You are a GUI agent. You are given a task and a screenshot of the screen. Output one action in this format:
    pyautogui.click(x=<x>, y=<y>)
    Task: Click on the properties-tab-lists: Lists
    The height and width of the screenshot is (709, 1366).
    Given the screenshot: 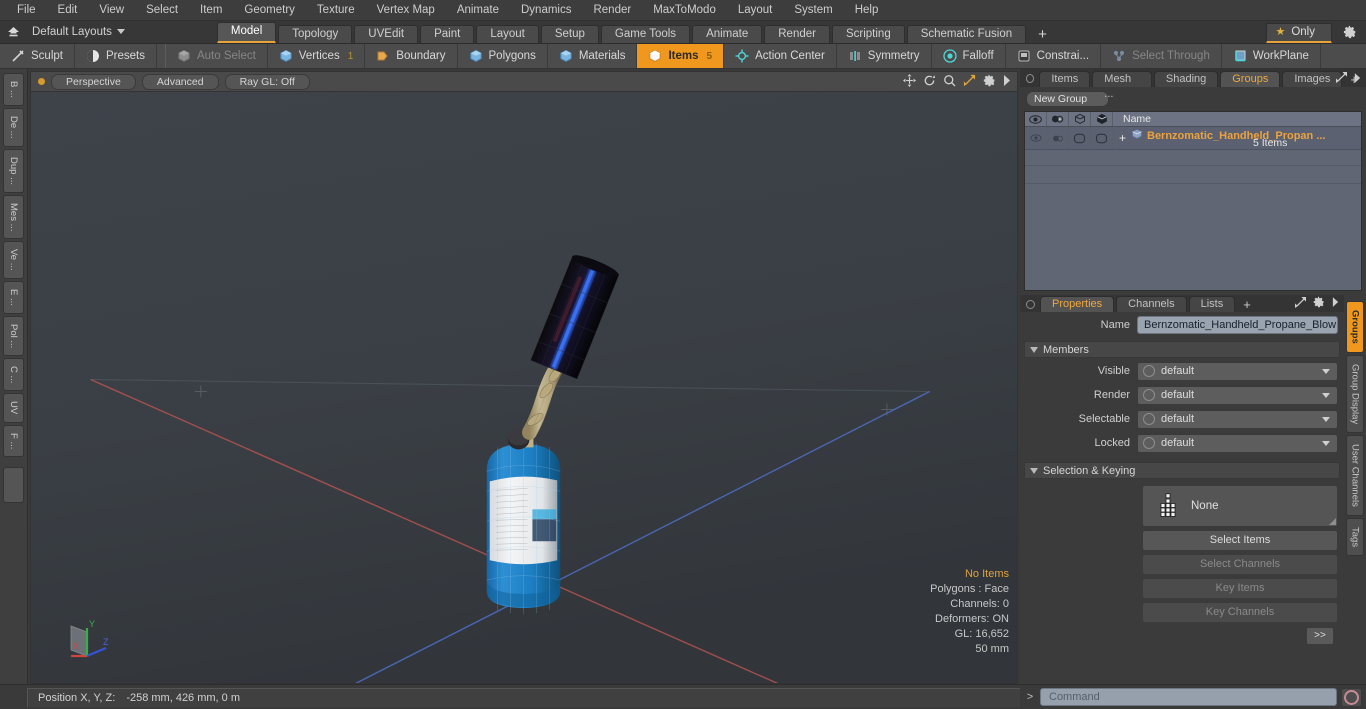 What is the action you would take?
    pyautogui.click(x=1212, y=304)
    